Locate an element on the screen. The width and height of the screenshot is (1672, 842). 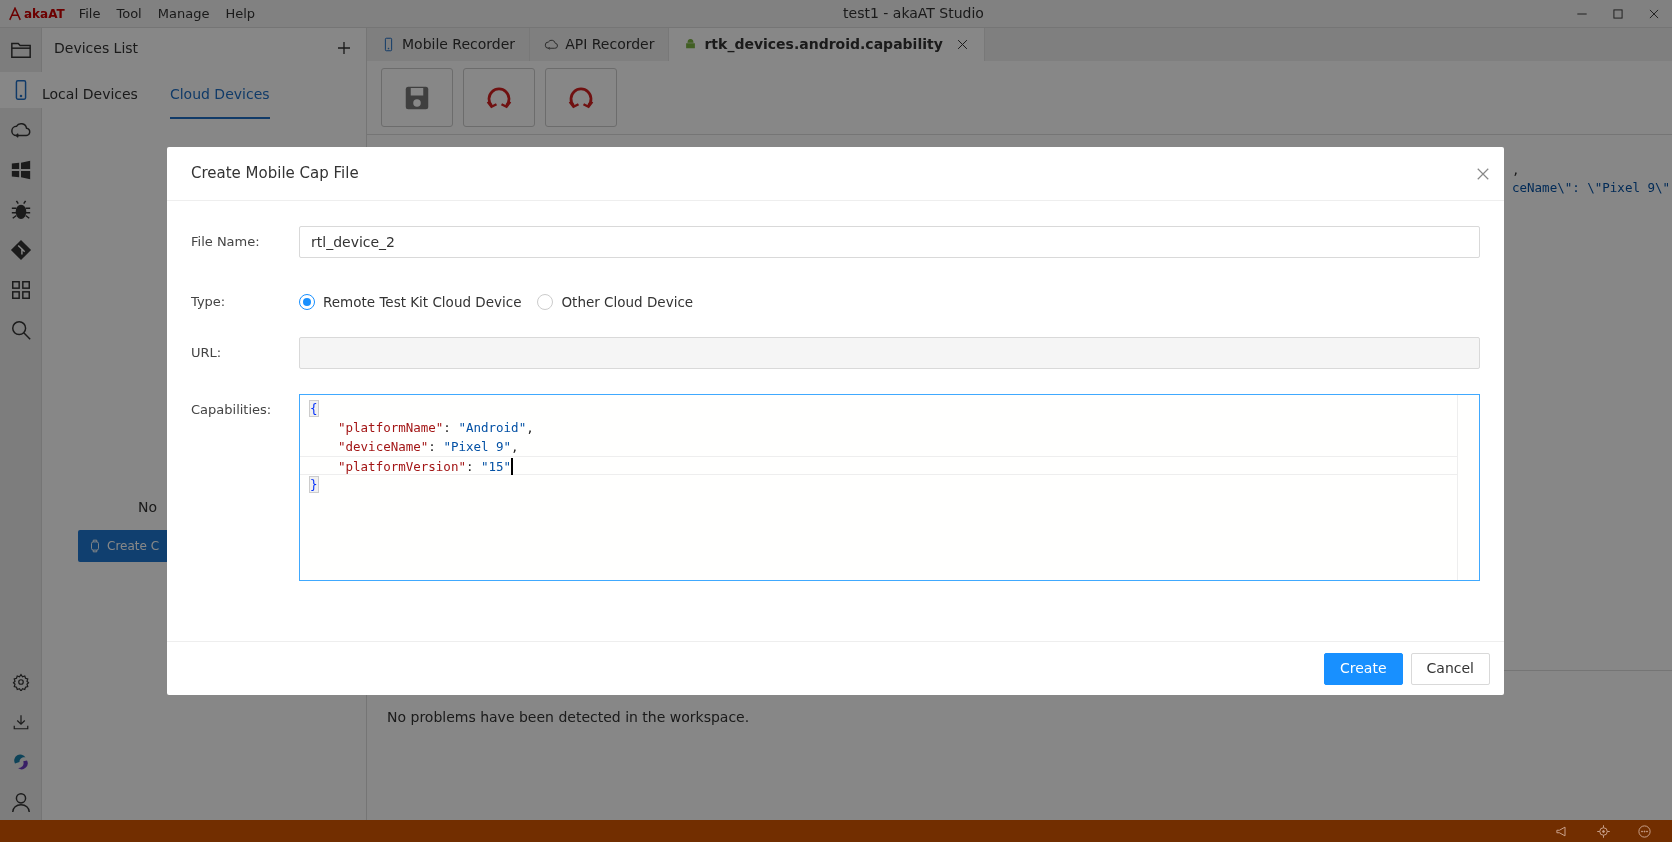
cancel-button: Cancel is located at coordinates (1450, 668).